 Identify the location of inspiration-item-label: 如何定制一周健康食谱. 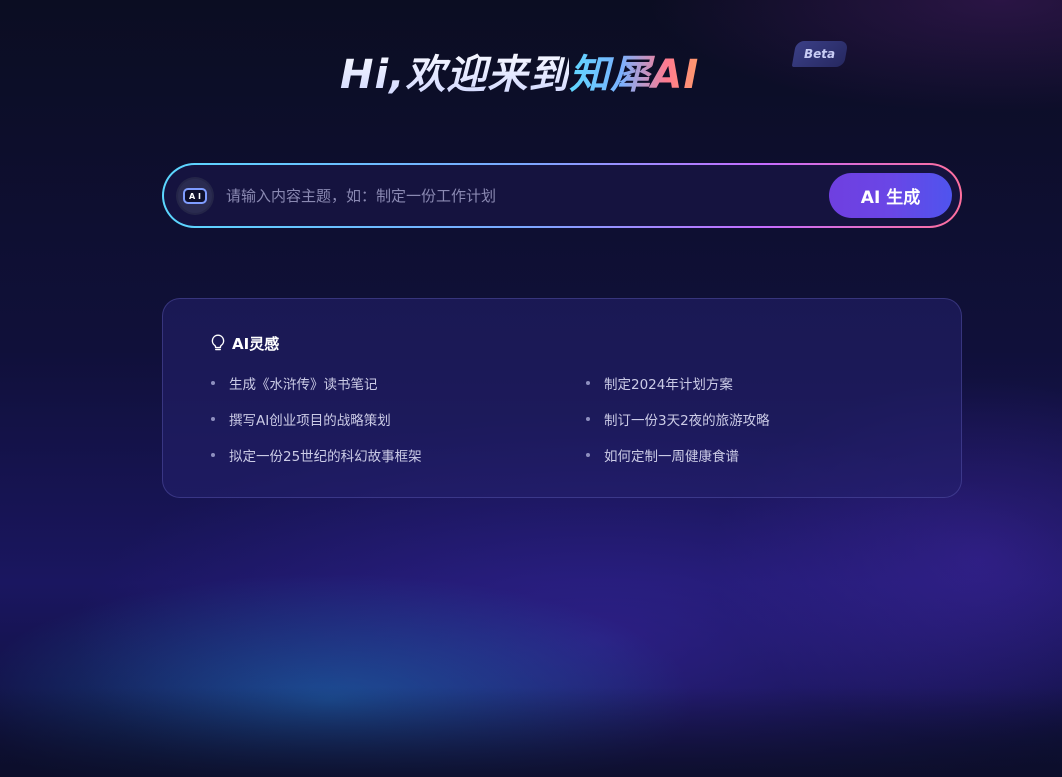
(671, 457).